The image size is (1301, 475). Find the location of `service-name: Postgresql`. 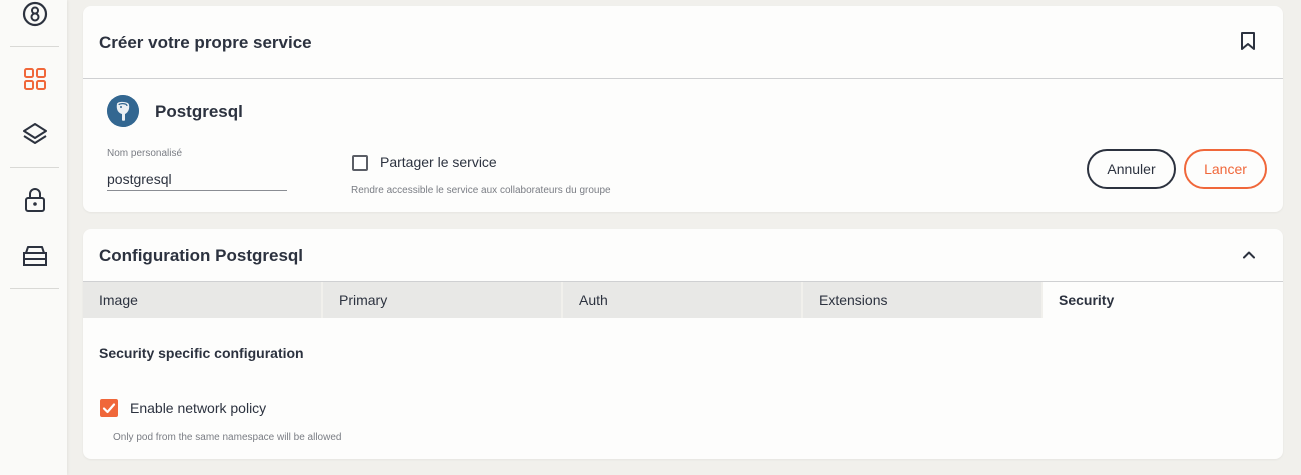

service-name: Postgresql is located at coordinates (199, 111).